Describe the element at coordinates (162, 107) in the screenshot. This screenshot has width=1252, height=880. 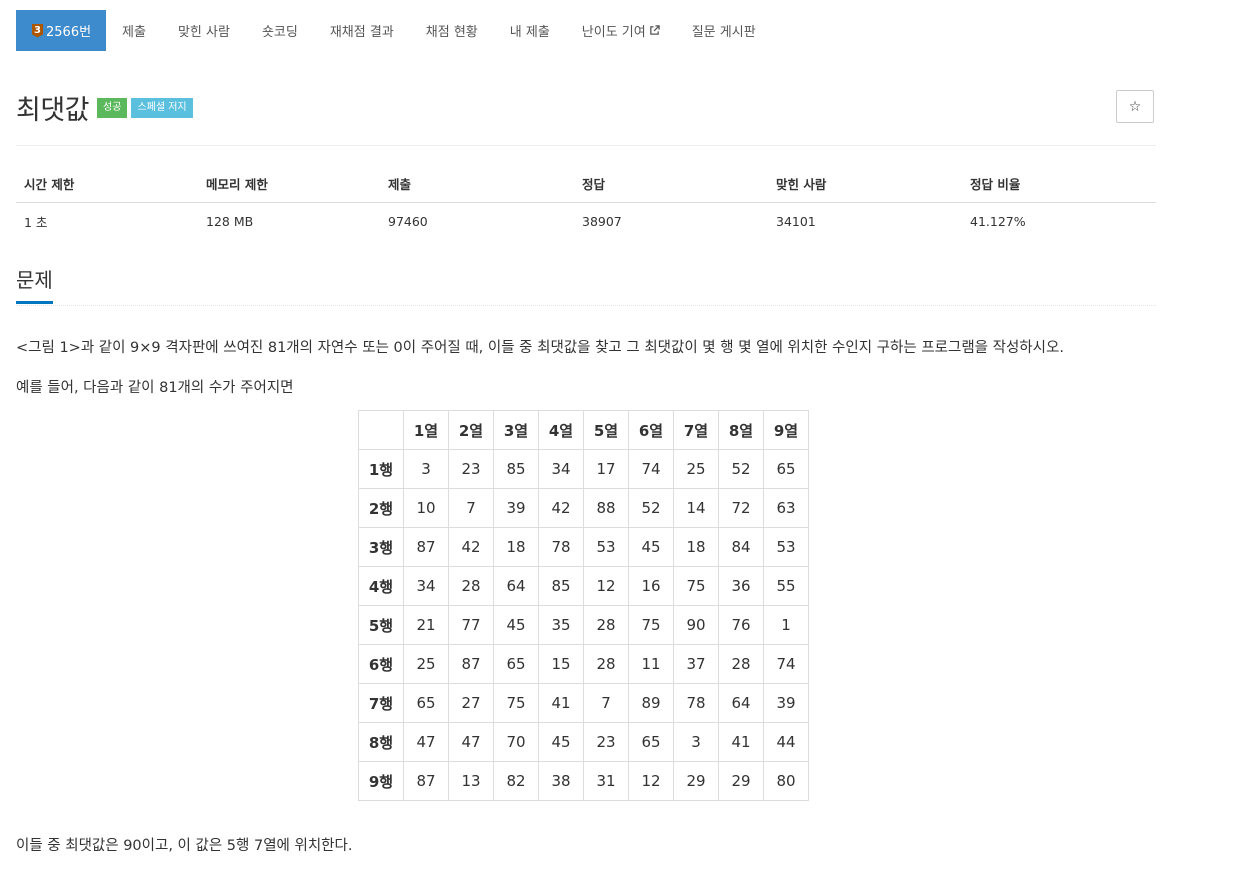
I see `special-judge-badge: 스페셜 저지` at that location.